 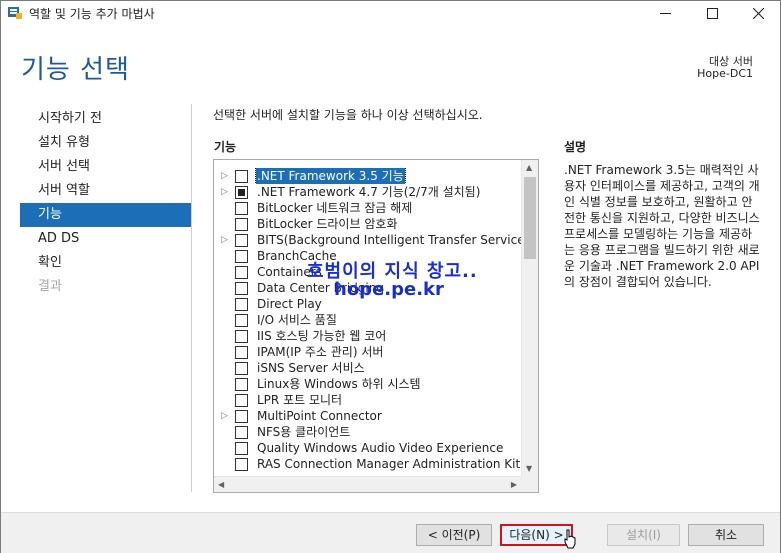 What do you see at coordinates (319, 416) in the screenshot?
I see `feature-label: MultiPoint Connector` at bounding box center [319, 416].